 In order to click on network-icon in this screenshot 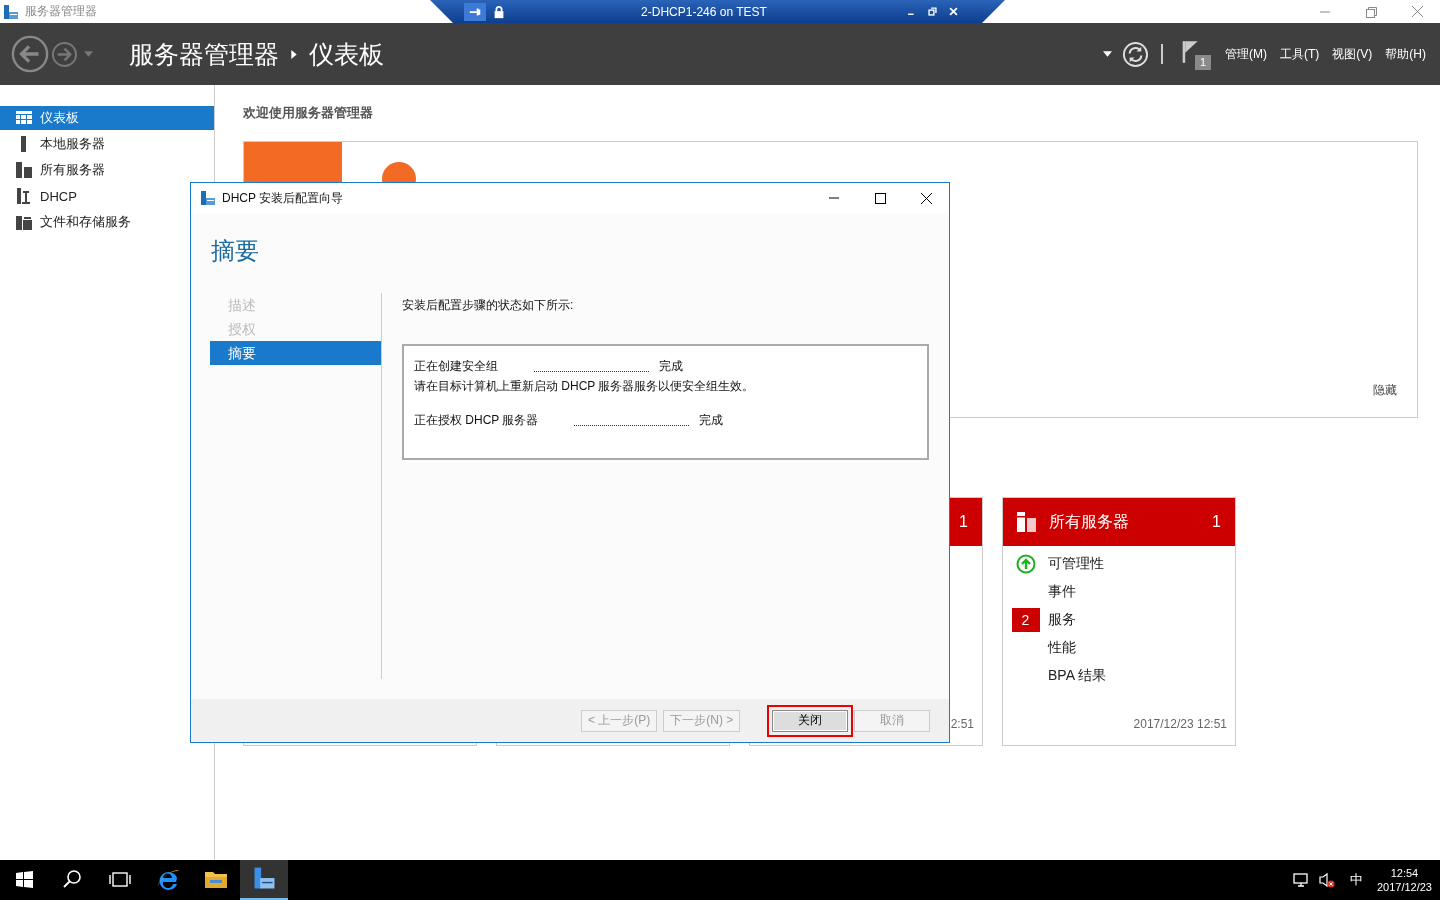, I will do `click(1300, 880)`.